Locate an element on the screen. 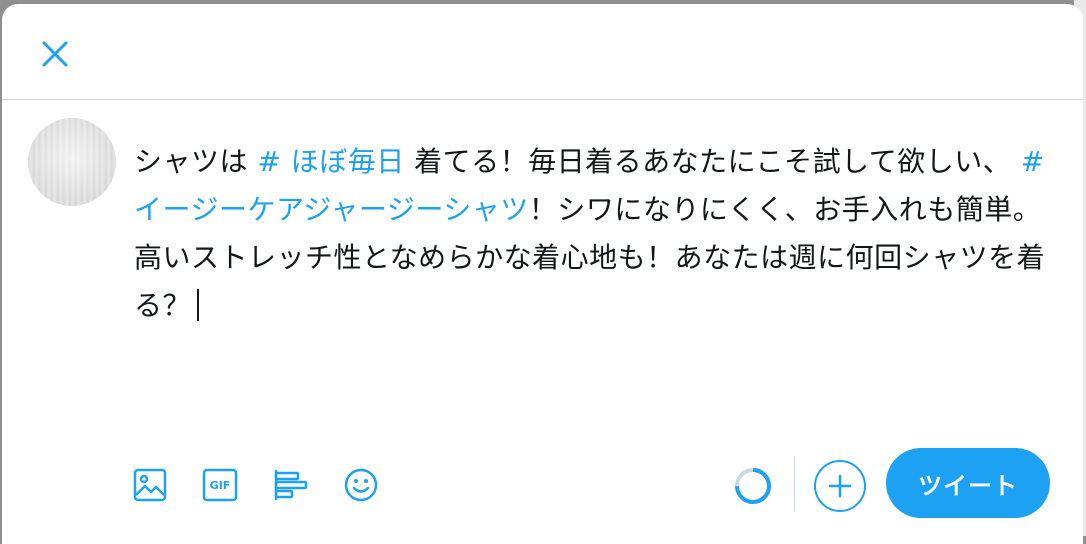 Image resolution: width=1086 pixels, height=544 pixels. close-icon is located at coordinates (55, 54).